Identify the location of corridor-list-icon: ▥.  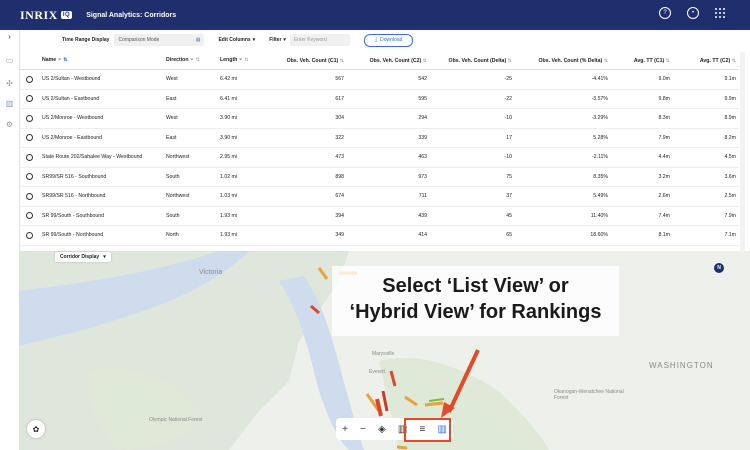
(9, 103).